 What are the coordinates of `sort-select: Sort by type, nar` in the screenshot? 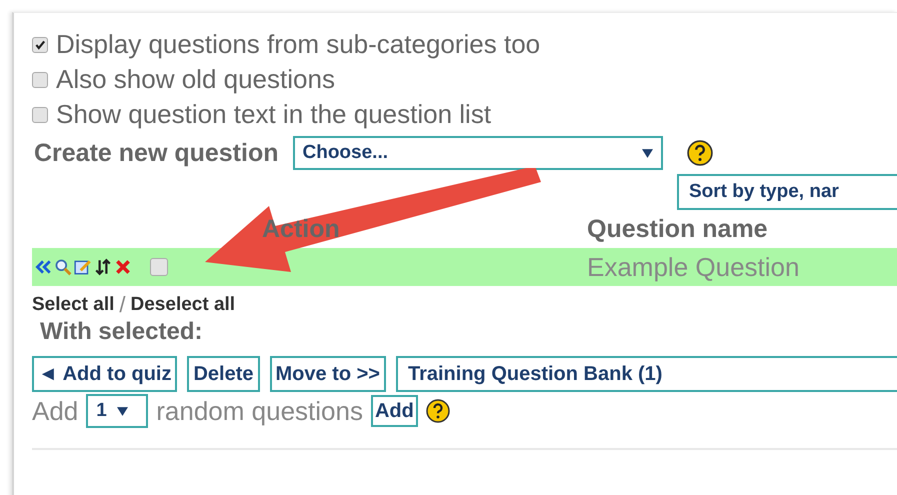 It's located at (787, 192).